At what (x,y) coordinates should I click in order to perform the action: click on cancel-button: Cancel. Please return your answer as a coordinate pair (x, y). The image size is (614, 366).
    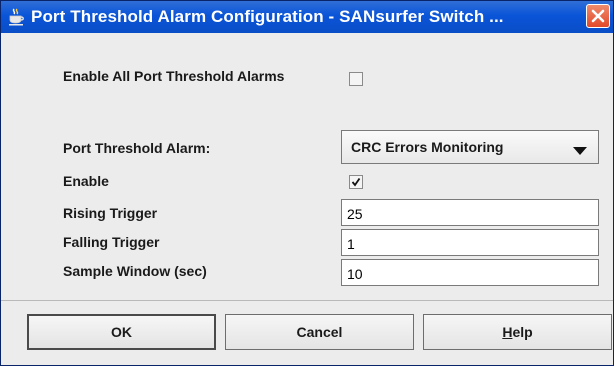
    Looking at the image, I should click on (319, 332).